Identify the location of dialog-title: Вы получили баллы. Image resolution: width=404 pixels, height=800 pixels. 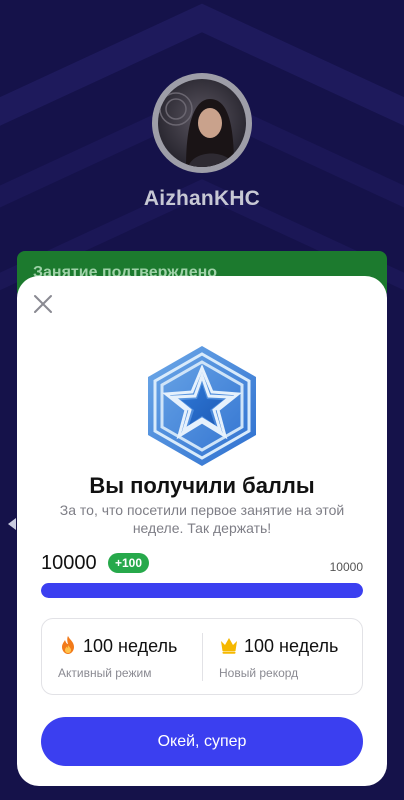
(202, 485).